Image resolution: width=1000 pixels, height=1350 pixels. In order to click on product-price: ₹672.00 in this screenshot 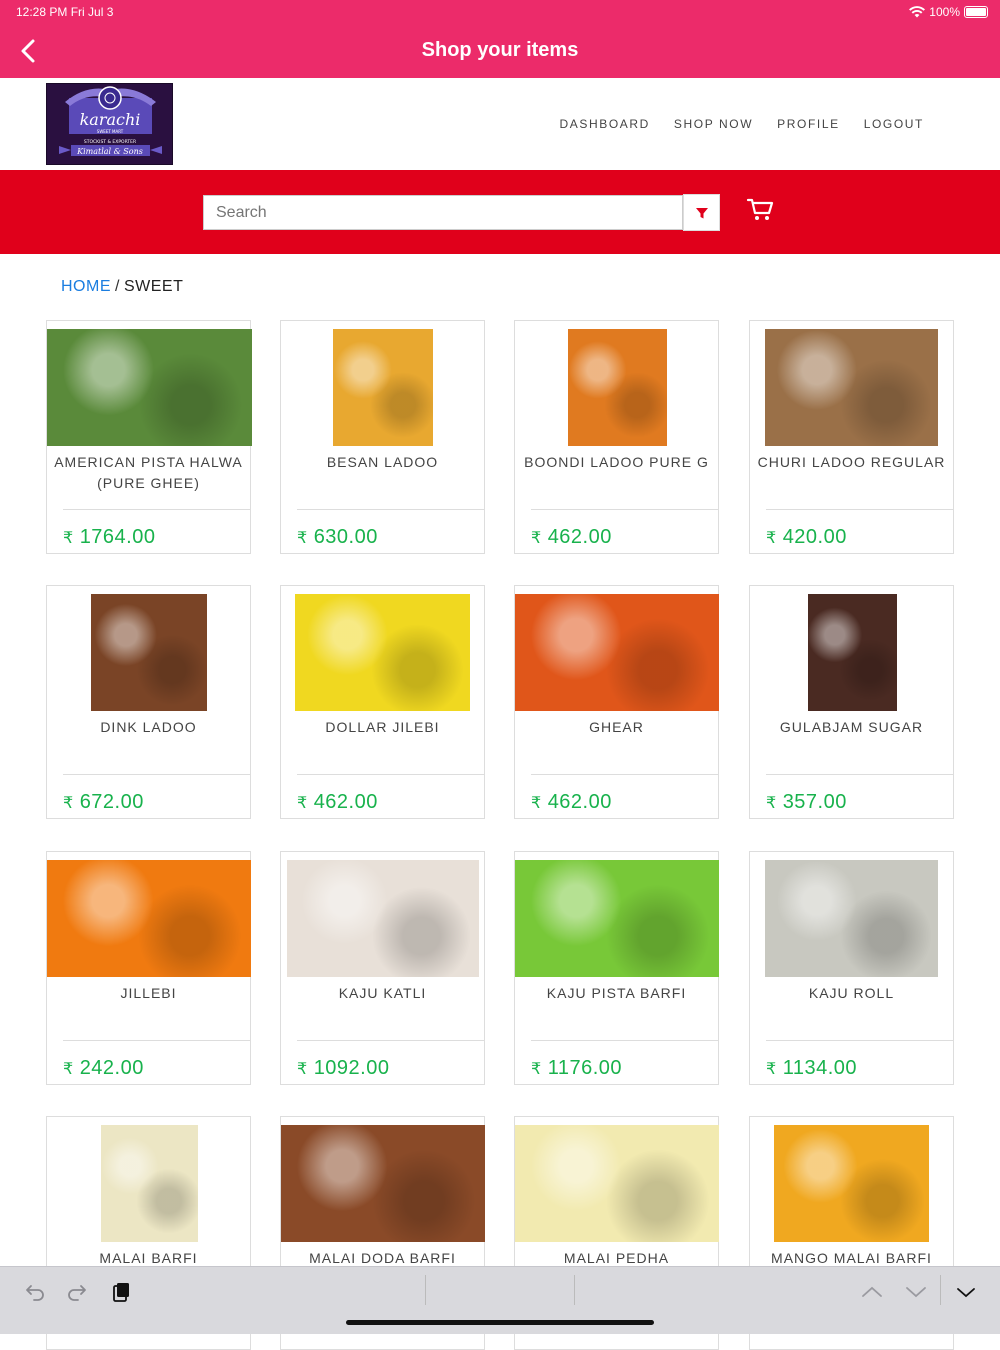, I will do `click(103, 802)`.